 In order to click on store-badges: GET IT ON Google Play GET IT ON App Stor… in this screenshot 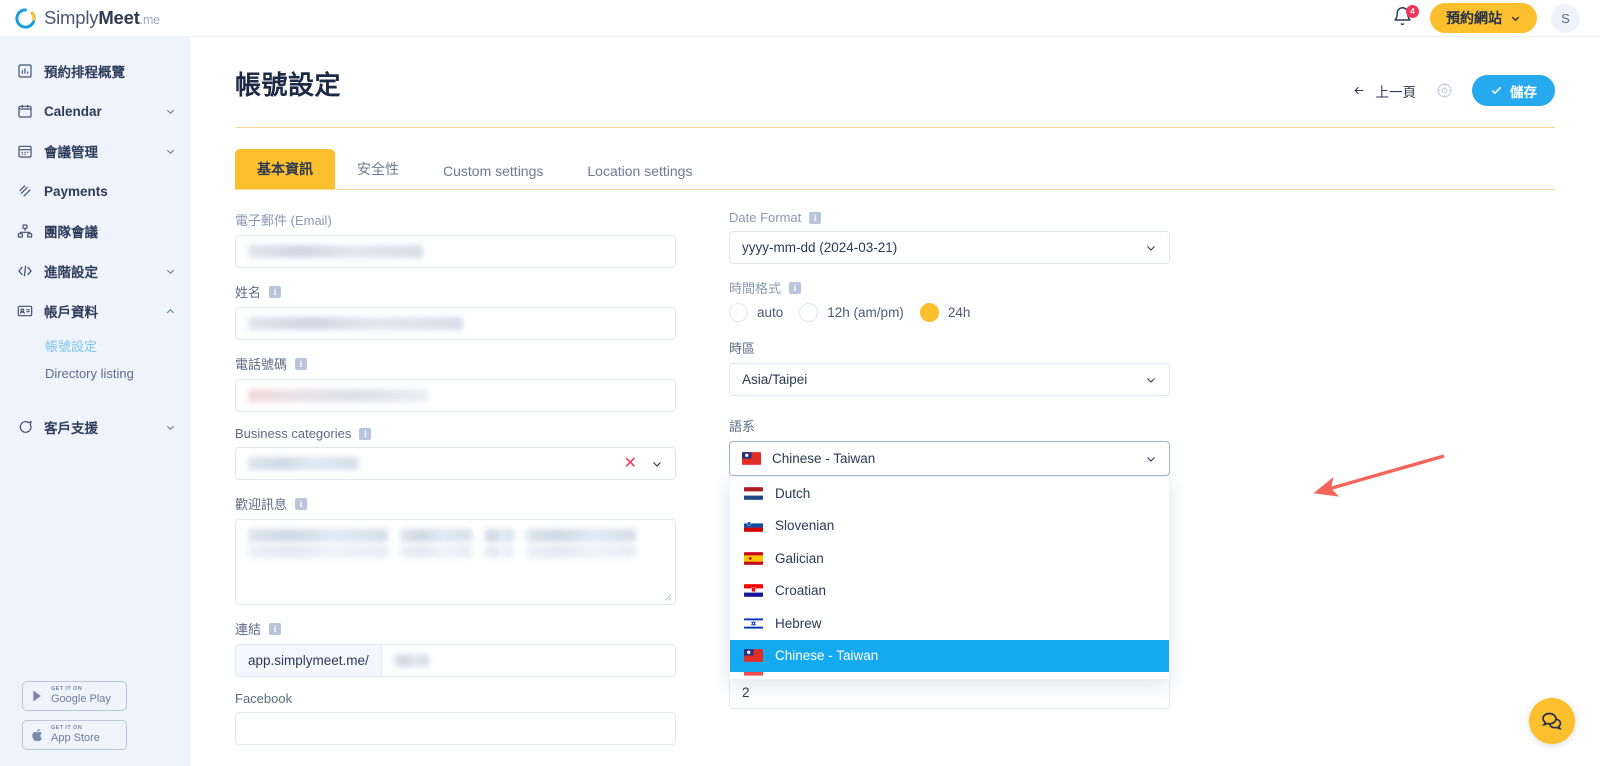, I will do `click(95, 723)`.